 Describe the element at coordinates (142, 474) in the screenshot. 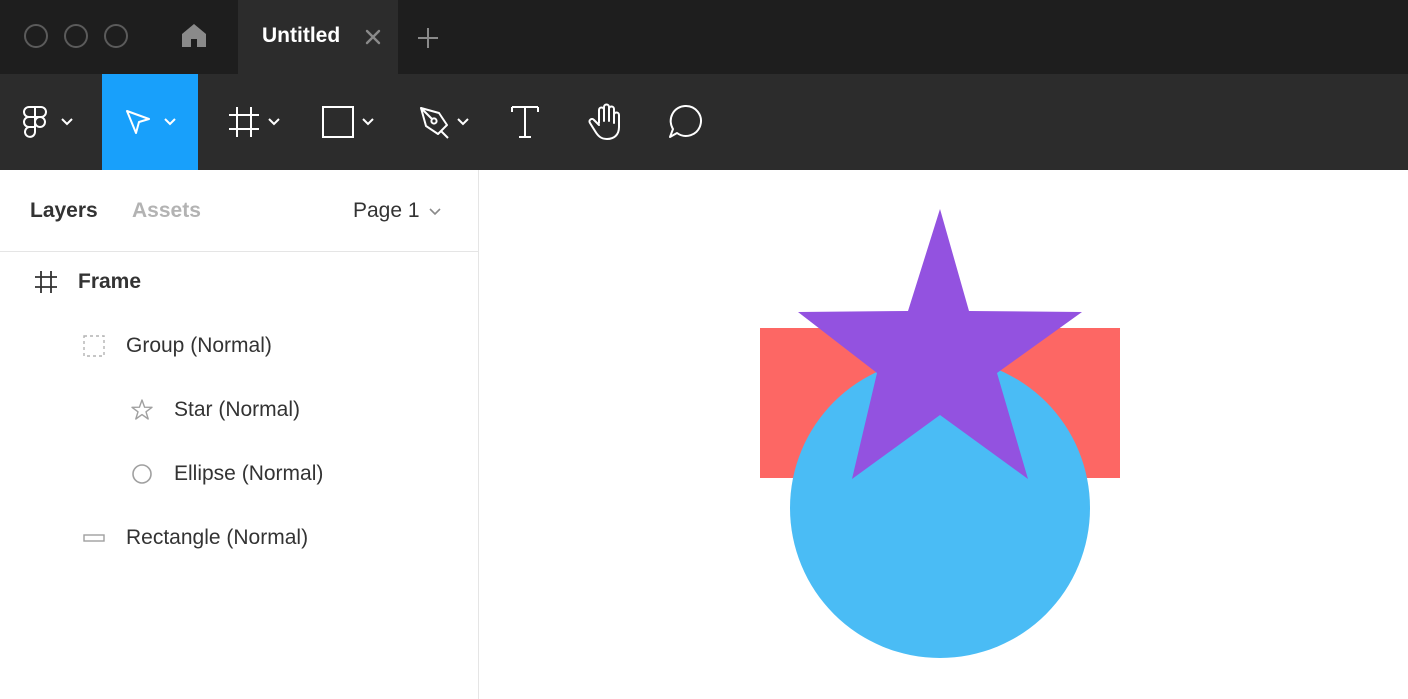

I see `ellipse-icon` at that location.